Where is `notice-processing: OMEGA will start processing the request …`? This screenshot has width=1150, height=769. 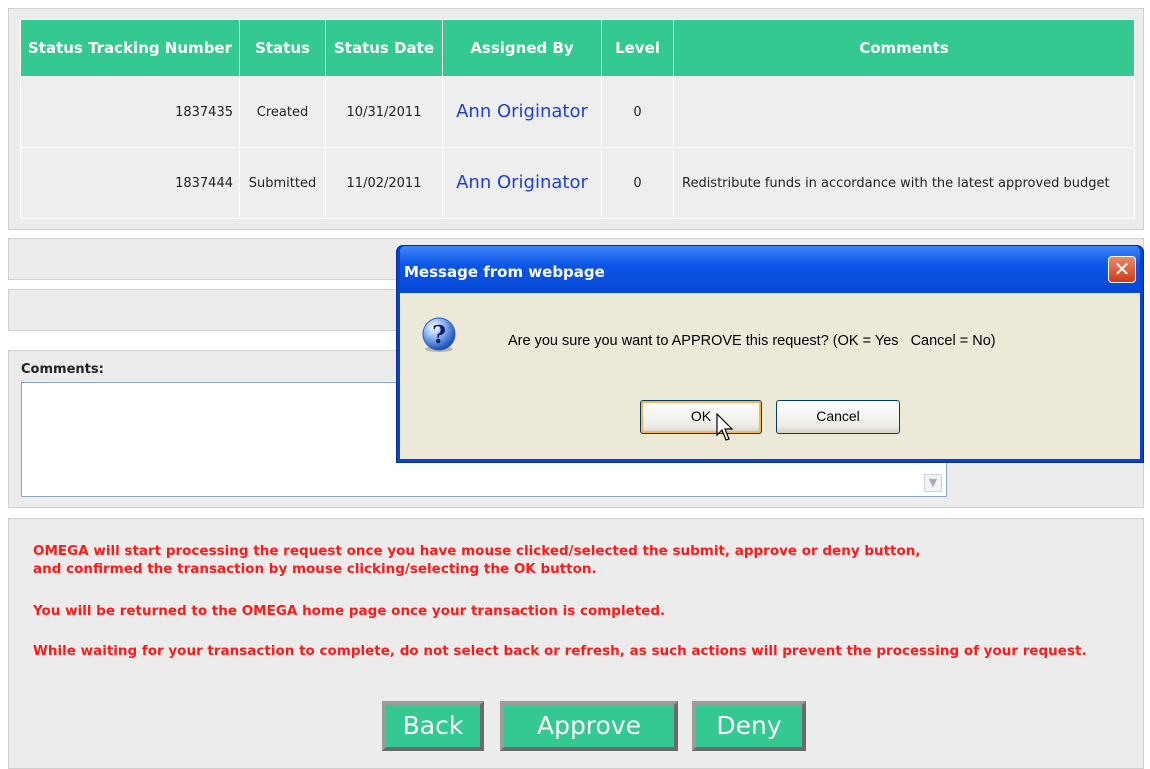
notice-processing: OMEGA will start processing the request … is located at coordinates (477, 560).